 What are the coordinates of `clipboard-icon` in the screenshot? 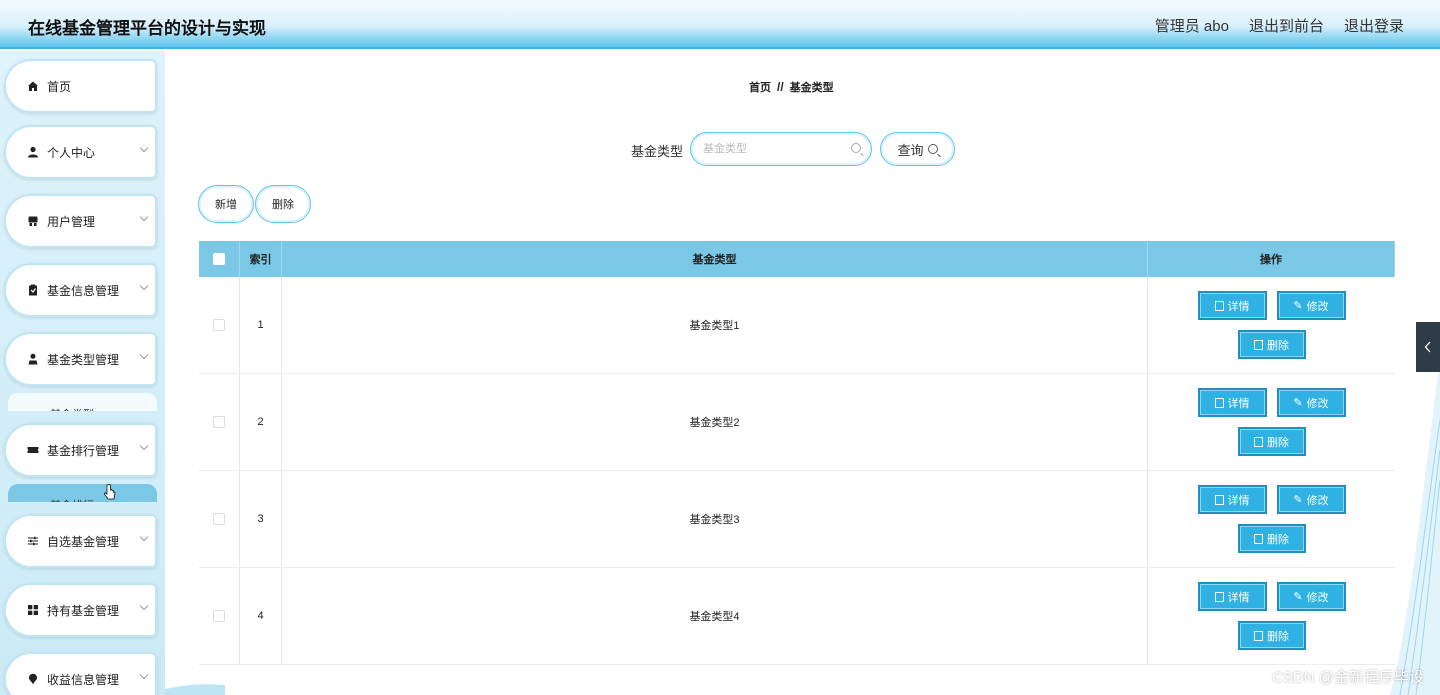 It's located at (33, 290).